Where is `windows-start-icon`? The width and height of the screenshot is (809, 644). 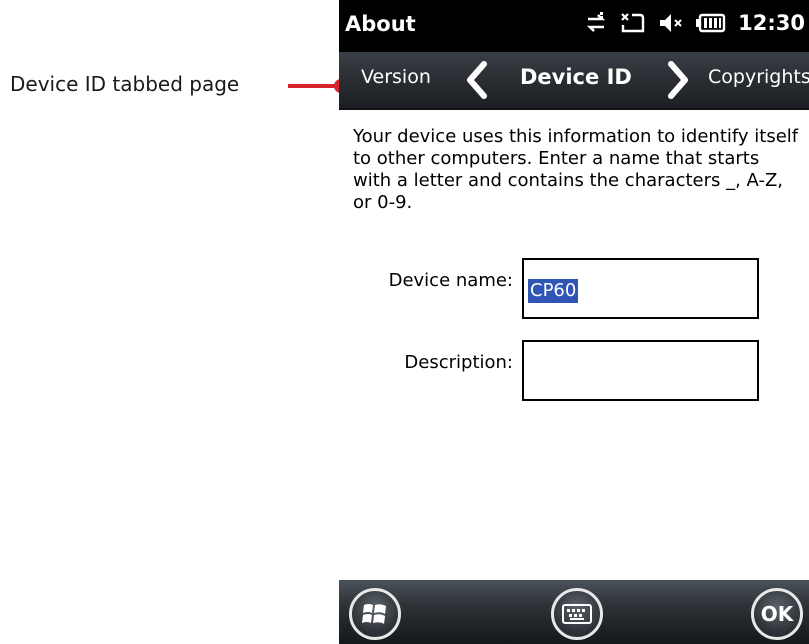
windows-start-icon is located at coordinates (374, 614).